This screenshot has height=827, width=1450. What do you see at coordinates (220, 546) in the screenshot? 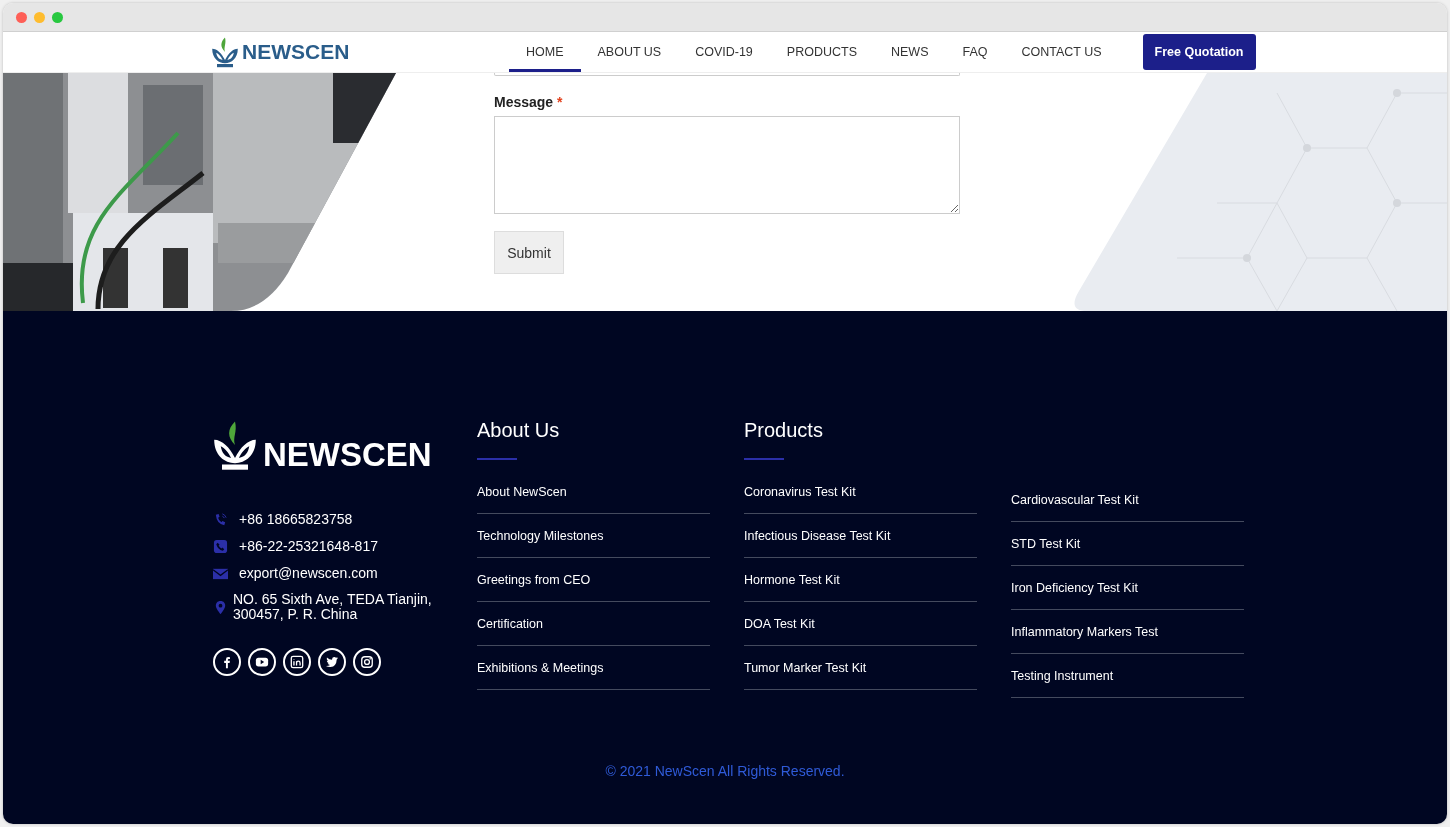
I see `phone-icon` at bounding box center [220, 546].